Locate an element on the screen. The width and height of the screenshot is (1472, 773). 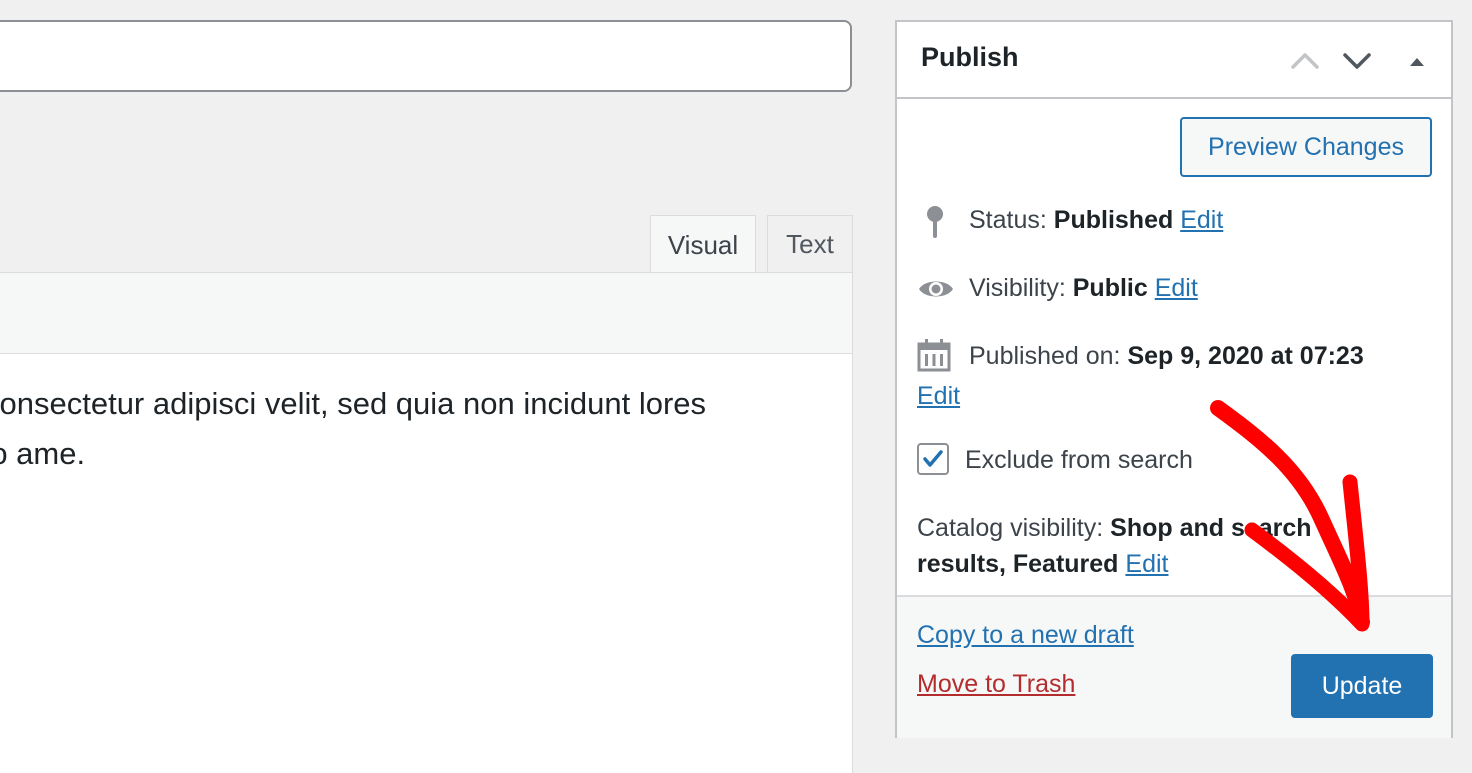
editor-text-line: ro ame. is located at coordinates (43, 453).